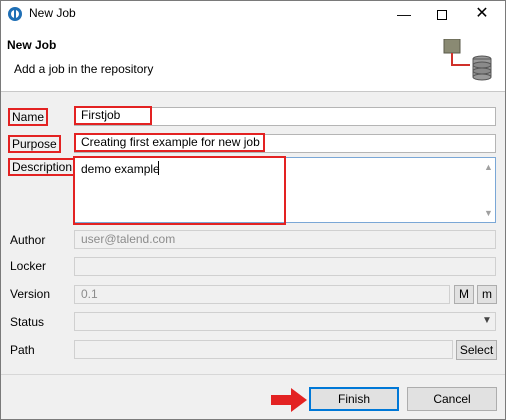  Describe the element at coordinates (253, 374) in the screenshot. I see `separator` at that location.